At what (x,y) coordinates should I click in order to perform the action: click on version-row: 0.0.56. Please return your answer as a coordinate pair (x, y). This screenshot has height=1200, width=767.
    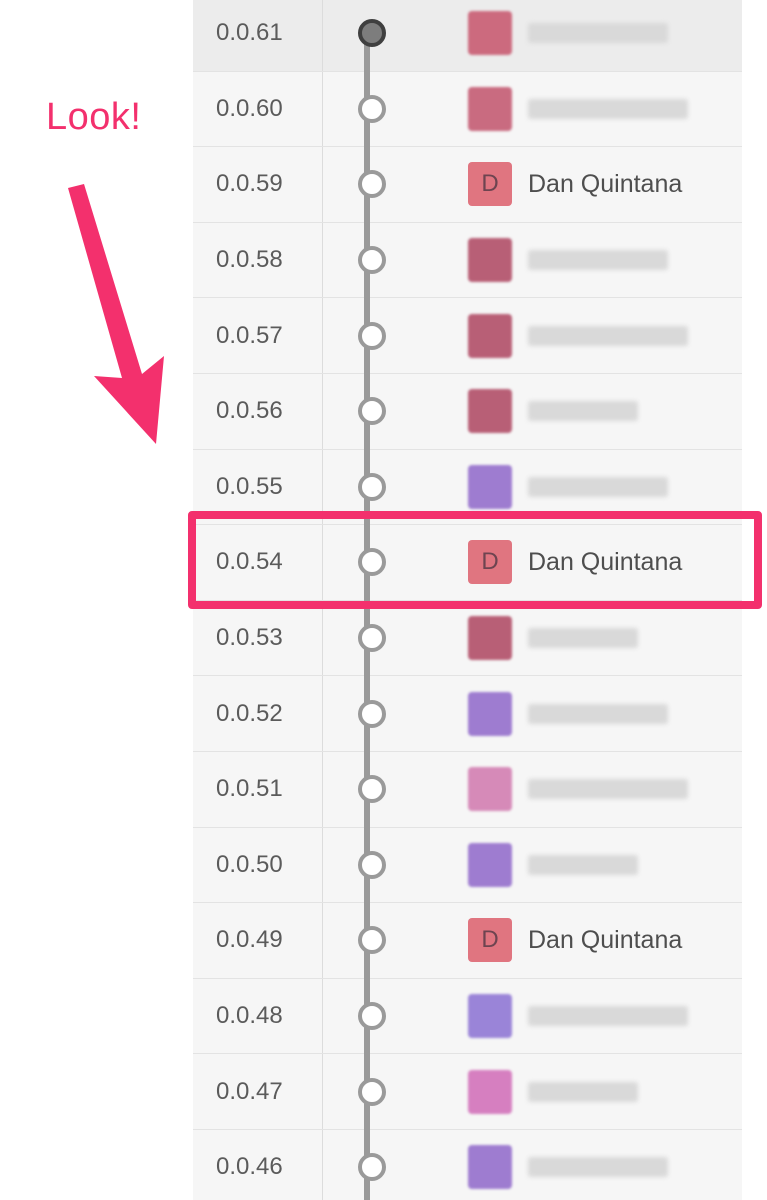
    Looking at the image, I should click on (467, 411).